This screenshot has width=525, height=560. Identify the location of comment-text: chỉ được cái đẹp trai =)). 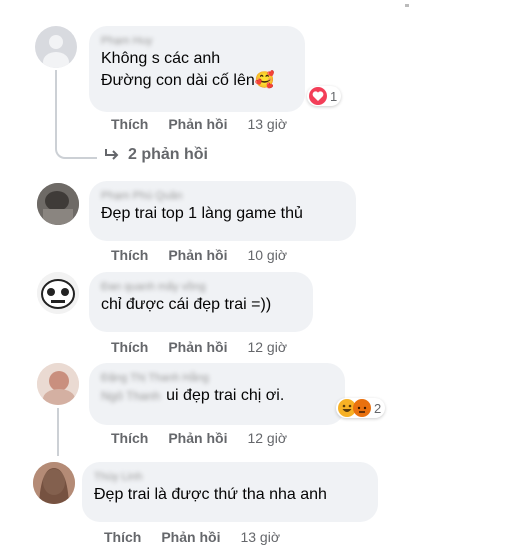
(186, 304).